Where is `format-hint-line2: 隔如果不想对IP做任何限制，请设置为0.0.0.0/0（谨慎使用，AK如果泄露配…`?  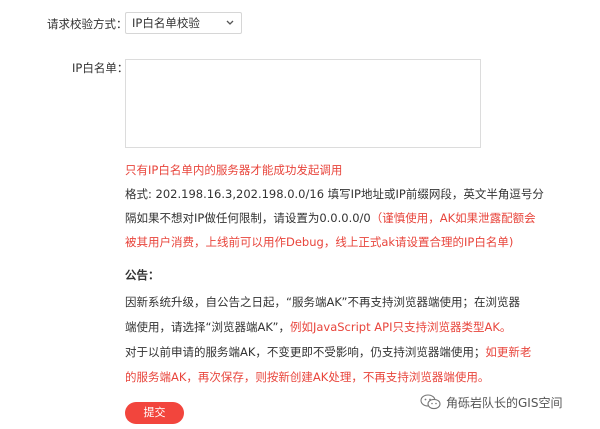
format-hint-line2: 隔如果不想对IP做任何限制，请设置为0.0.0.0/0（谨慎使用，AK如果泄露配… is located at coordinates (330, 218).